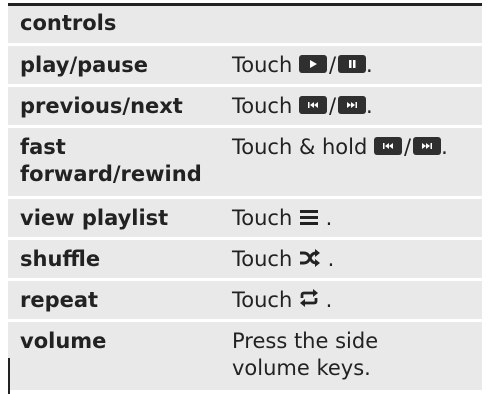  What do you see at coordinates (111, 160) in the screenshot?
I see `row-label: fast forward/rewind` at bounding box center [111, 160].